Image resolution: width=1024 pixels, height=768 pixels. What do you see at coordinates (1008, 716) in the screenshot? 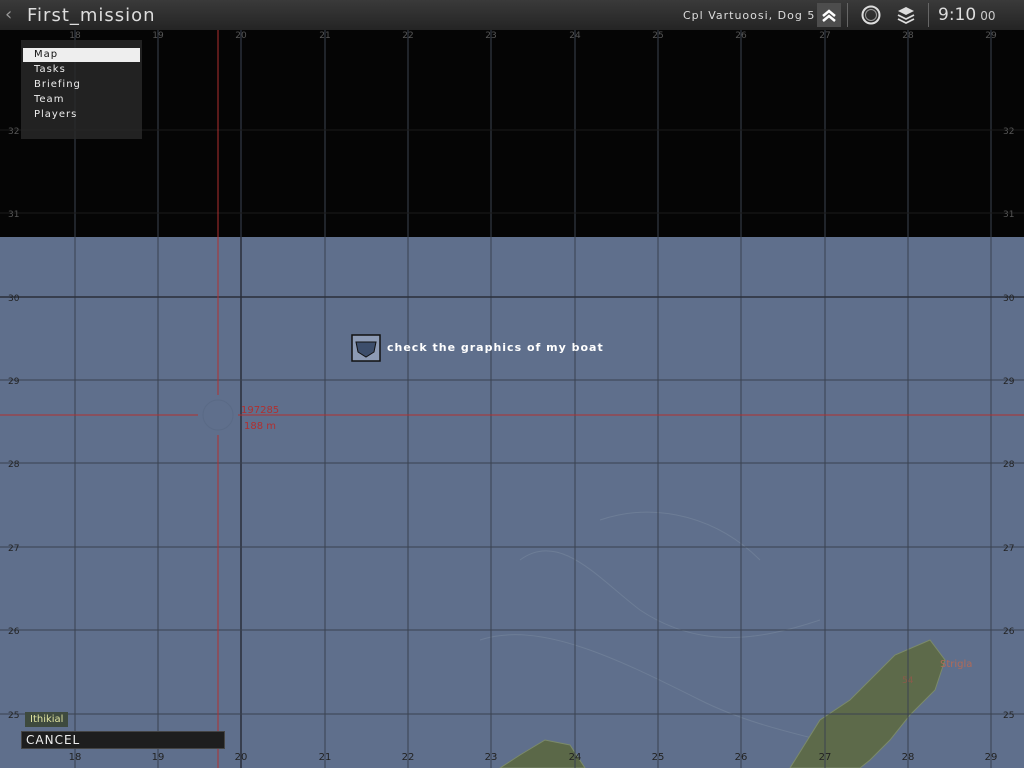
I see `grid-label-right: 25` at bounding box center [1008, 716].